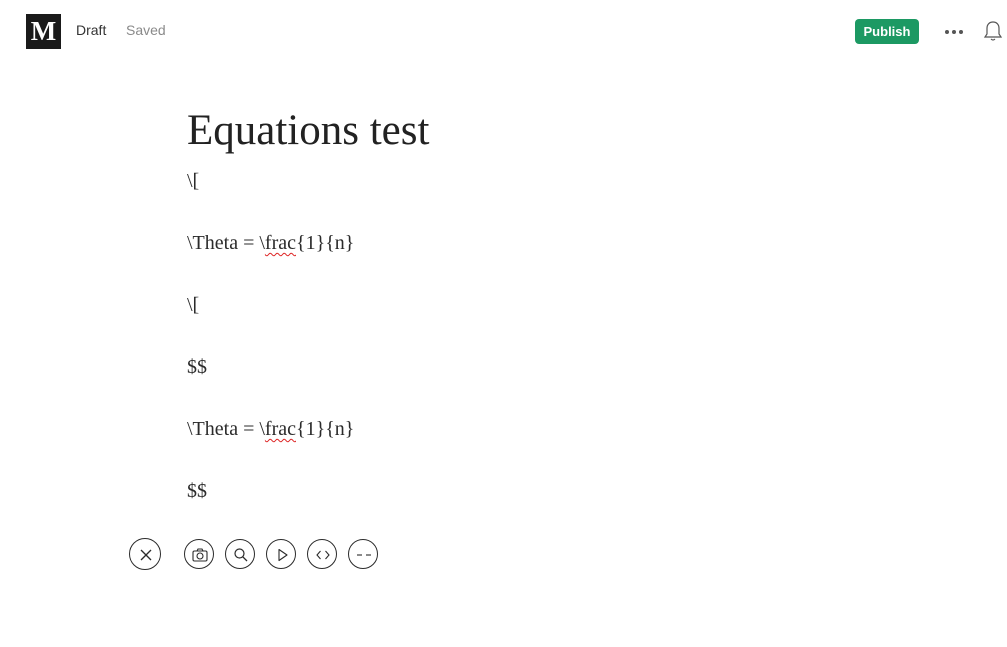 This screenshot has width=1007, height=647. I want to click on add-image-button, so click(199, 554).